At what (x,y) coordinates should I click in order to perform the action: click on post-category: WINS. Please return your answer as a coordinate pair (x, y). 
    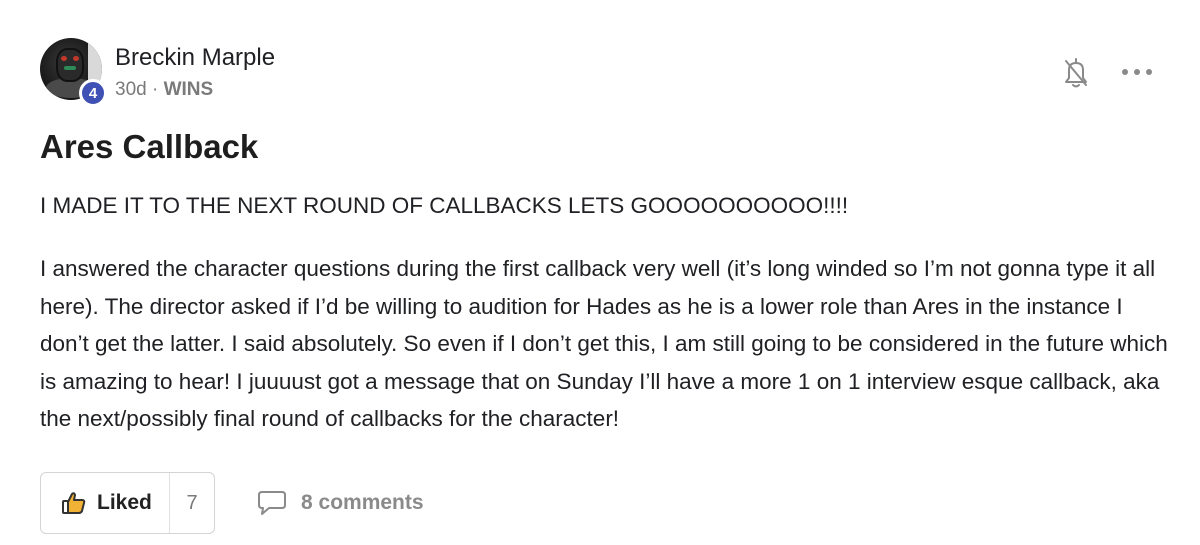
    Looking at the image, I should click on (189, 89).